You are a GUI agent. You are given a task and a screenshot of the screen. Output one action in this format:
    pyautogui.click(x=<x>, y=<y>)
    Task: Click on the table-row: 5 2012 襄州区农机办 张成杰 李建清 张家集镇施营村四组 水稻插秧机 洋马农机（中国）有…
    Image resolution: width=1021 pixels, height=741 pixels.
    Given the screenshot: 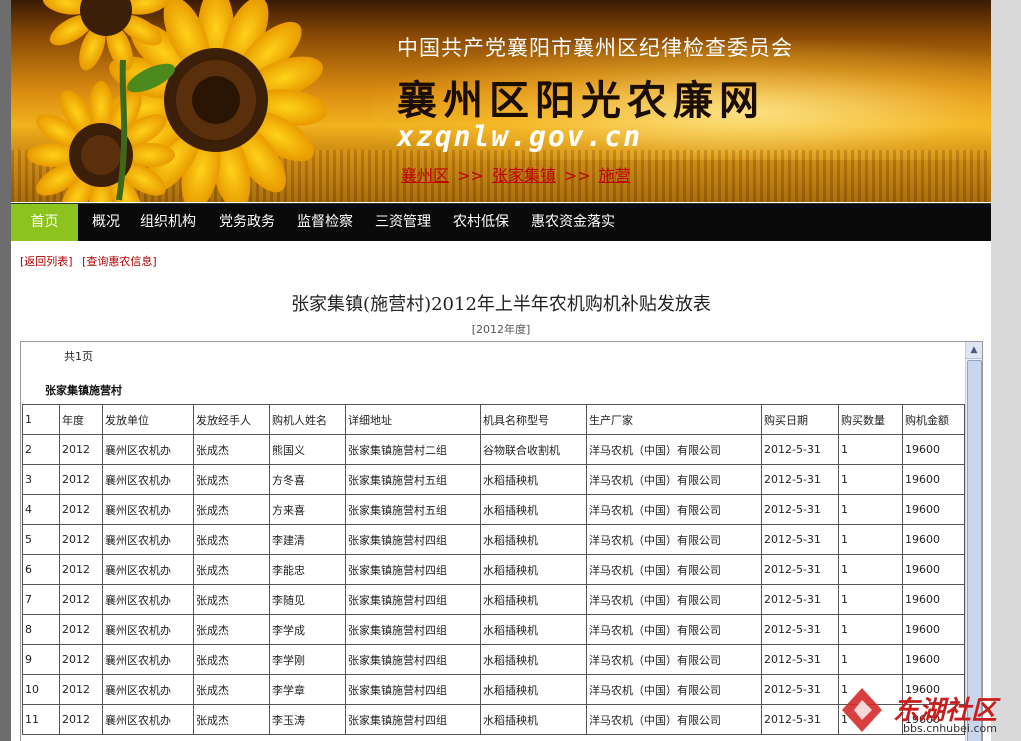 What is the action you would take?
    pyautogui.click(x=493, y=539)
    